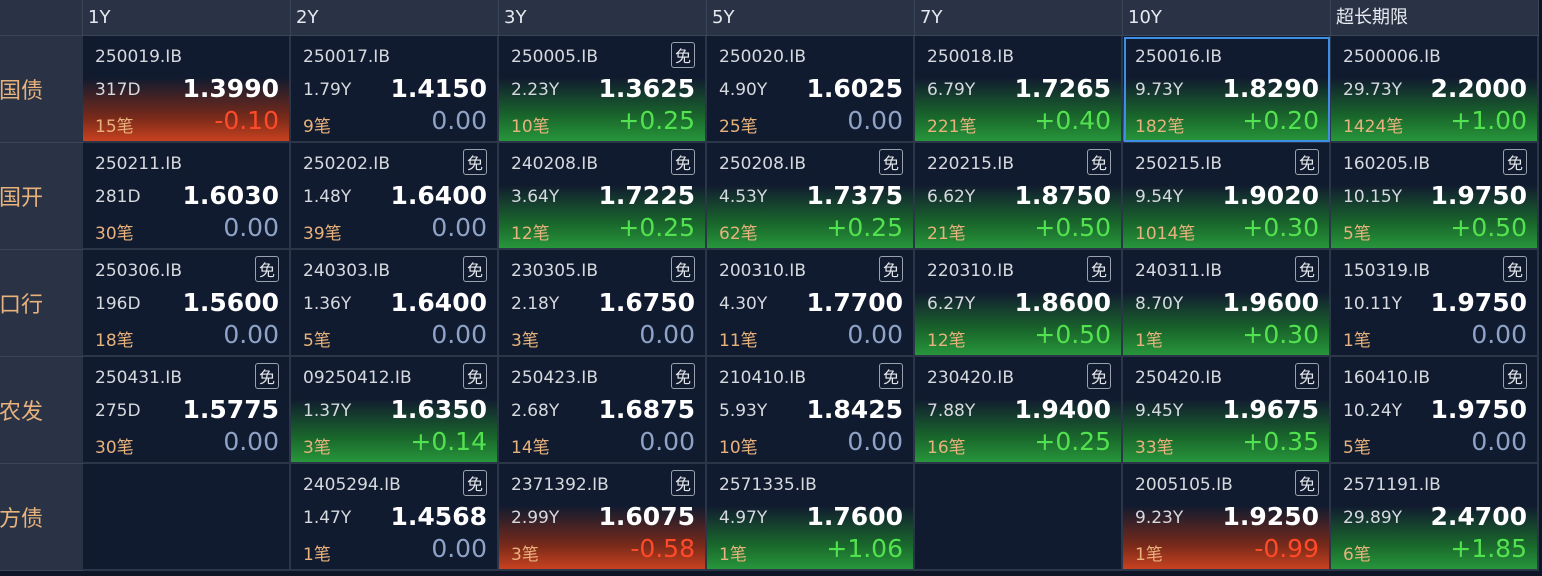 The height and width of the screenshot is (576, 1542). What do you see at coordinates (854, 516) in the screenshot?
I see `yield-value: 1.7600` at bounding box center [854, 516].